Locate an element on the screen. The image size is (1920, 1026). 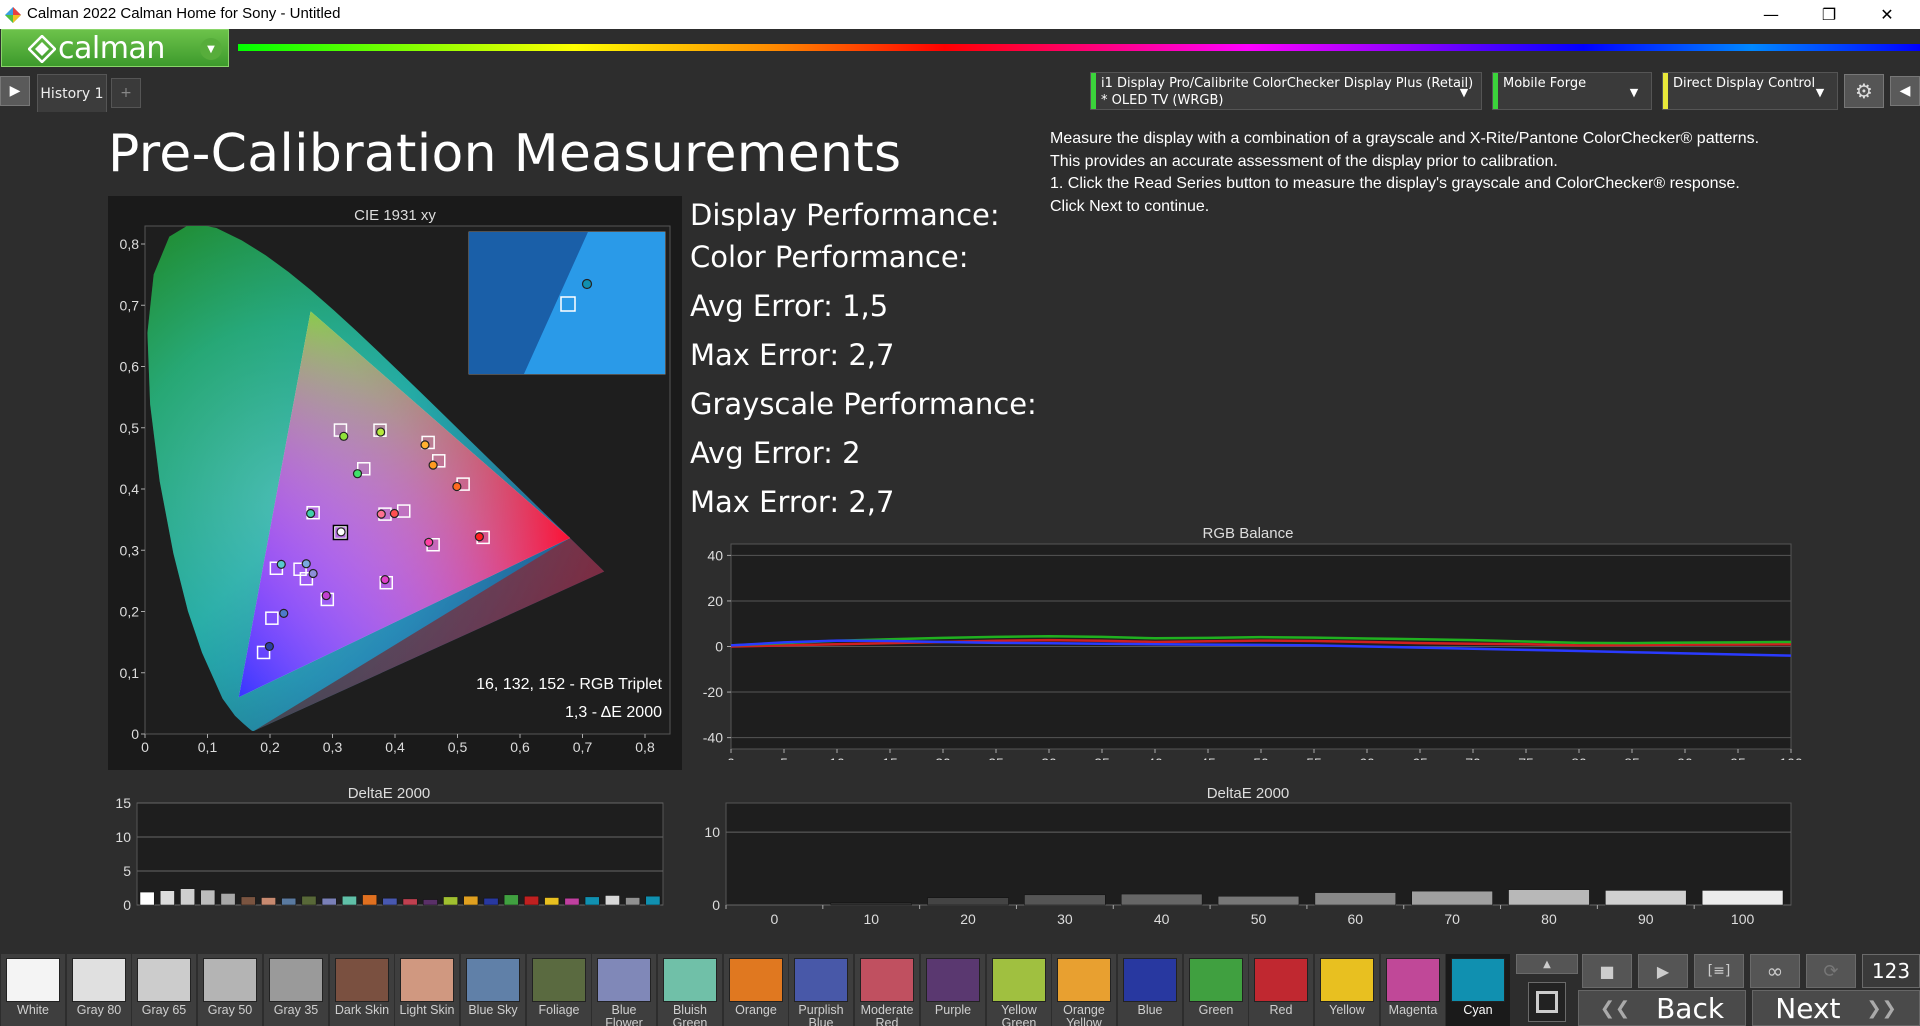
swatch-blue-flower: Blue Flower is located at coordinates (624, 990).